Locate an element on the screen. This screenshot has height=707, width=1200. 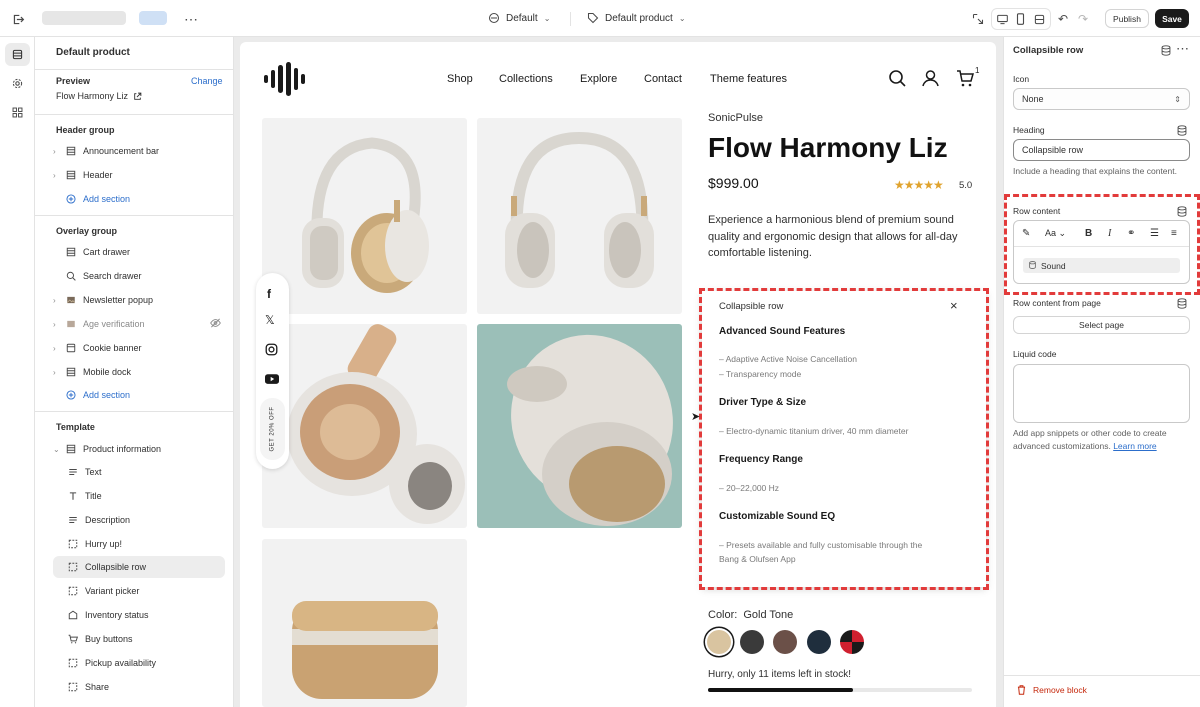
facebook-icon: f is located at coordinates (269, 294).